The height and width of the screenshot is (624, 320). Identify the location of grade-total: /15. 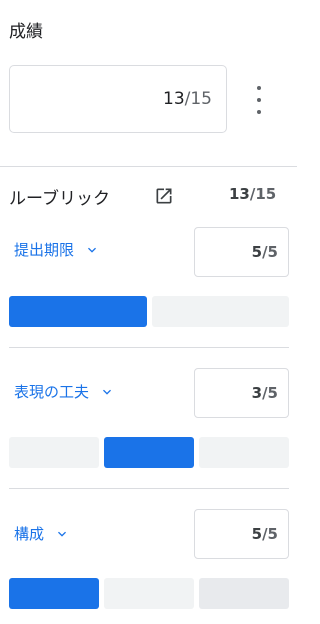
(198, 99).